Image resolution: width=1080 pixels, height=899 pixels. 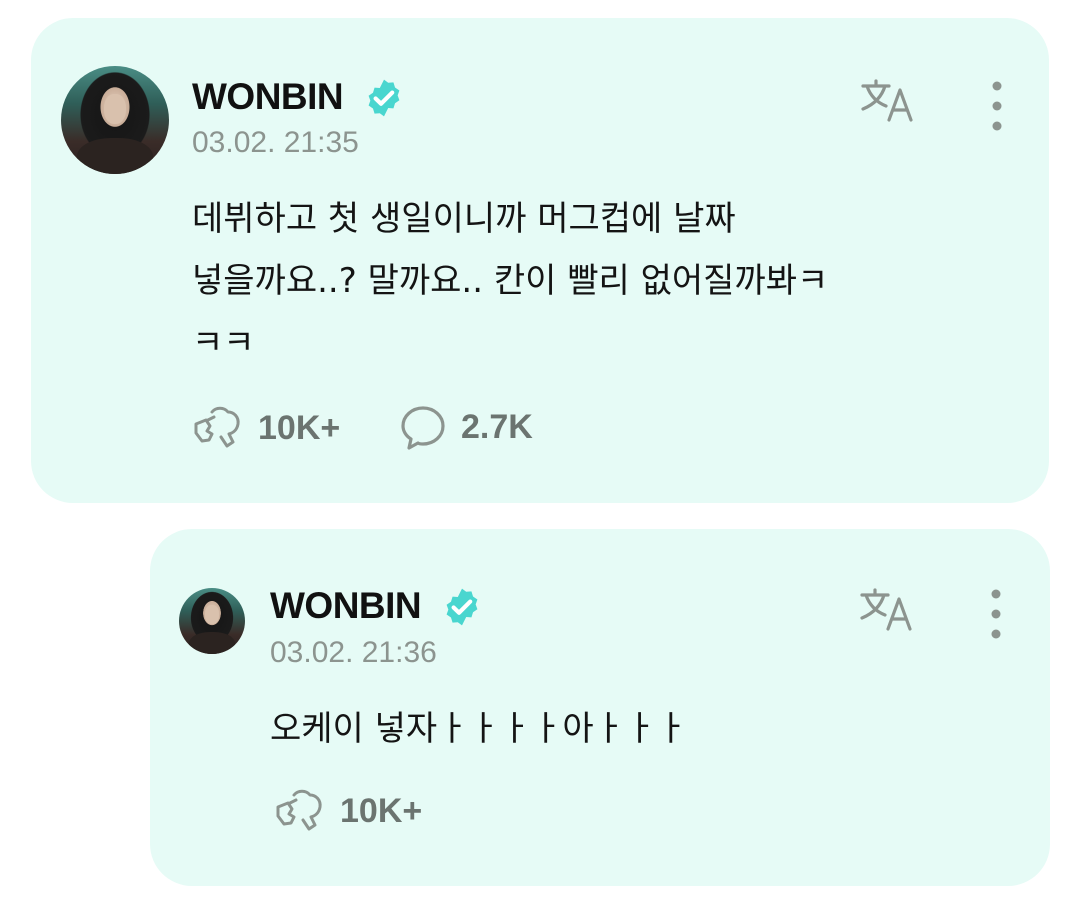 What do you see at coordinates (275, 142) in the screenshot?
I see `post-timestamp: 03.02. 21:35` at bounding box center [275, 142].